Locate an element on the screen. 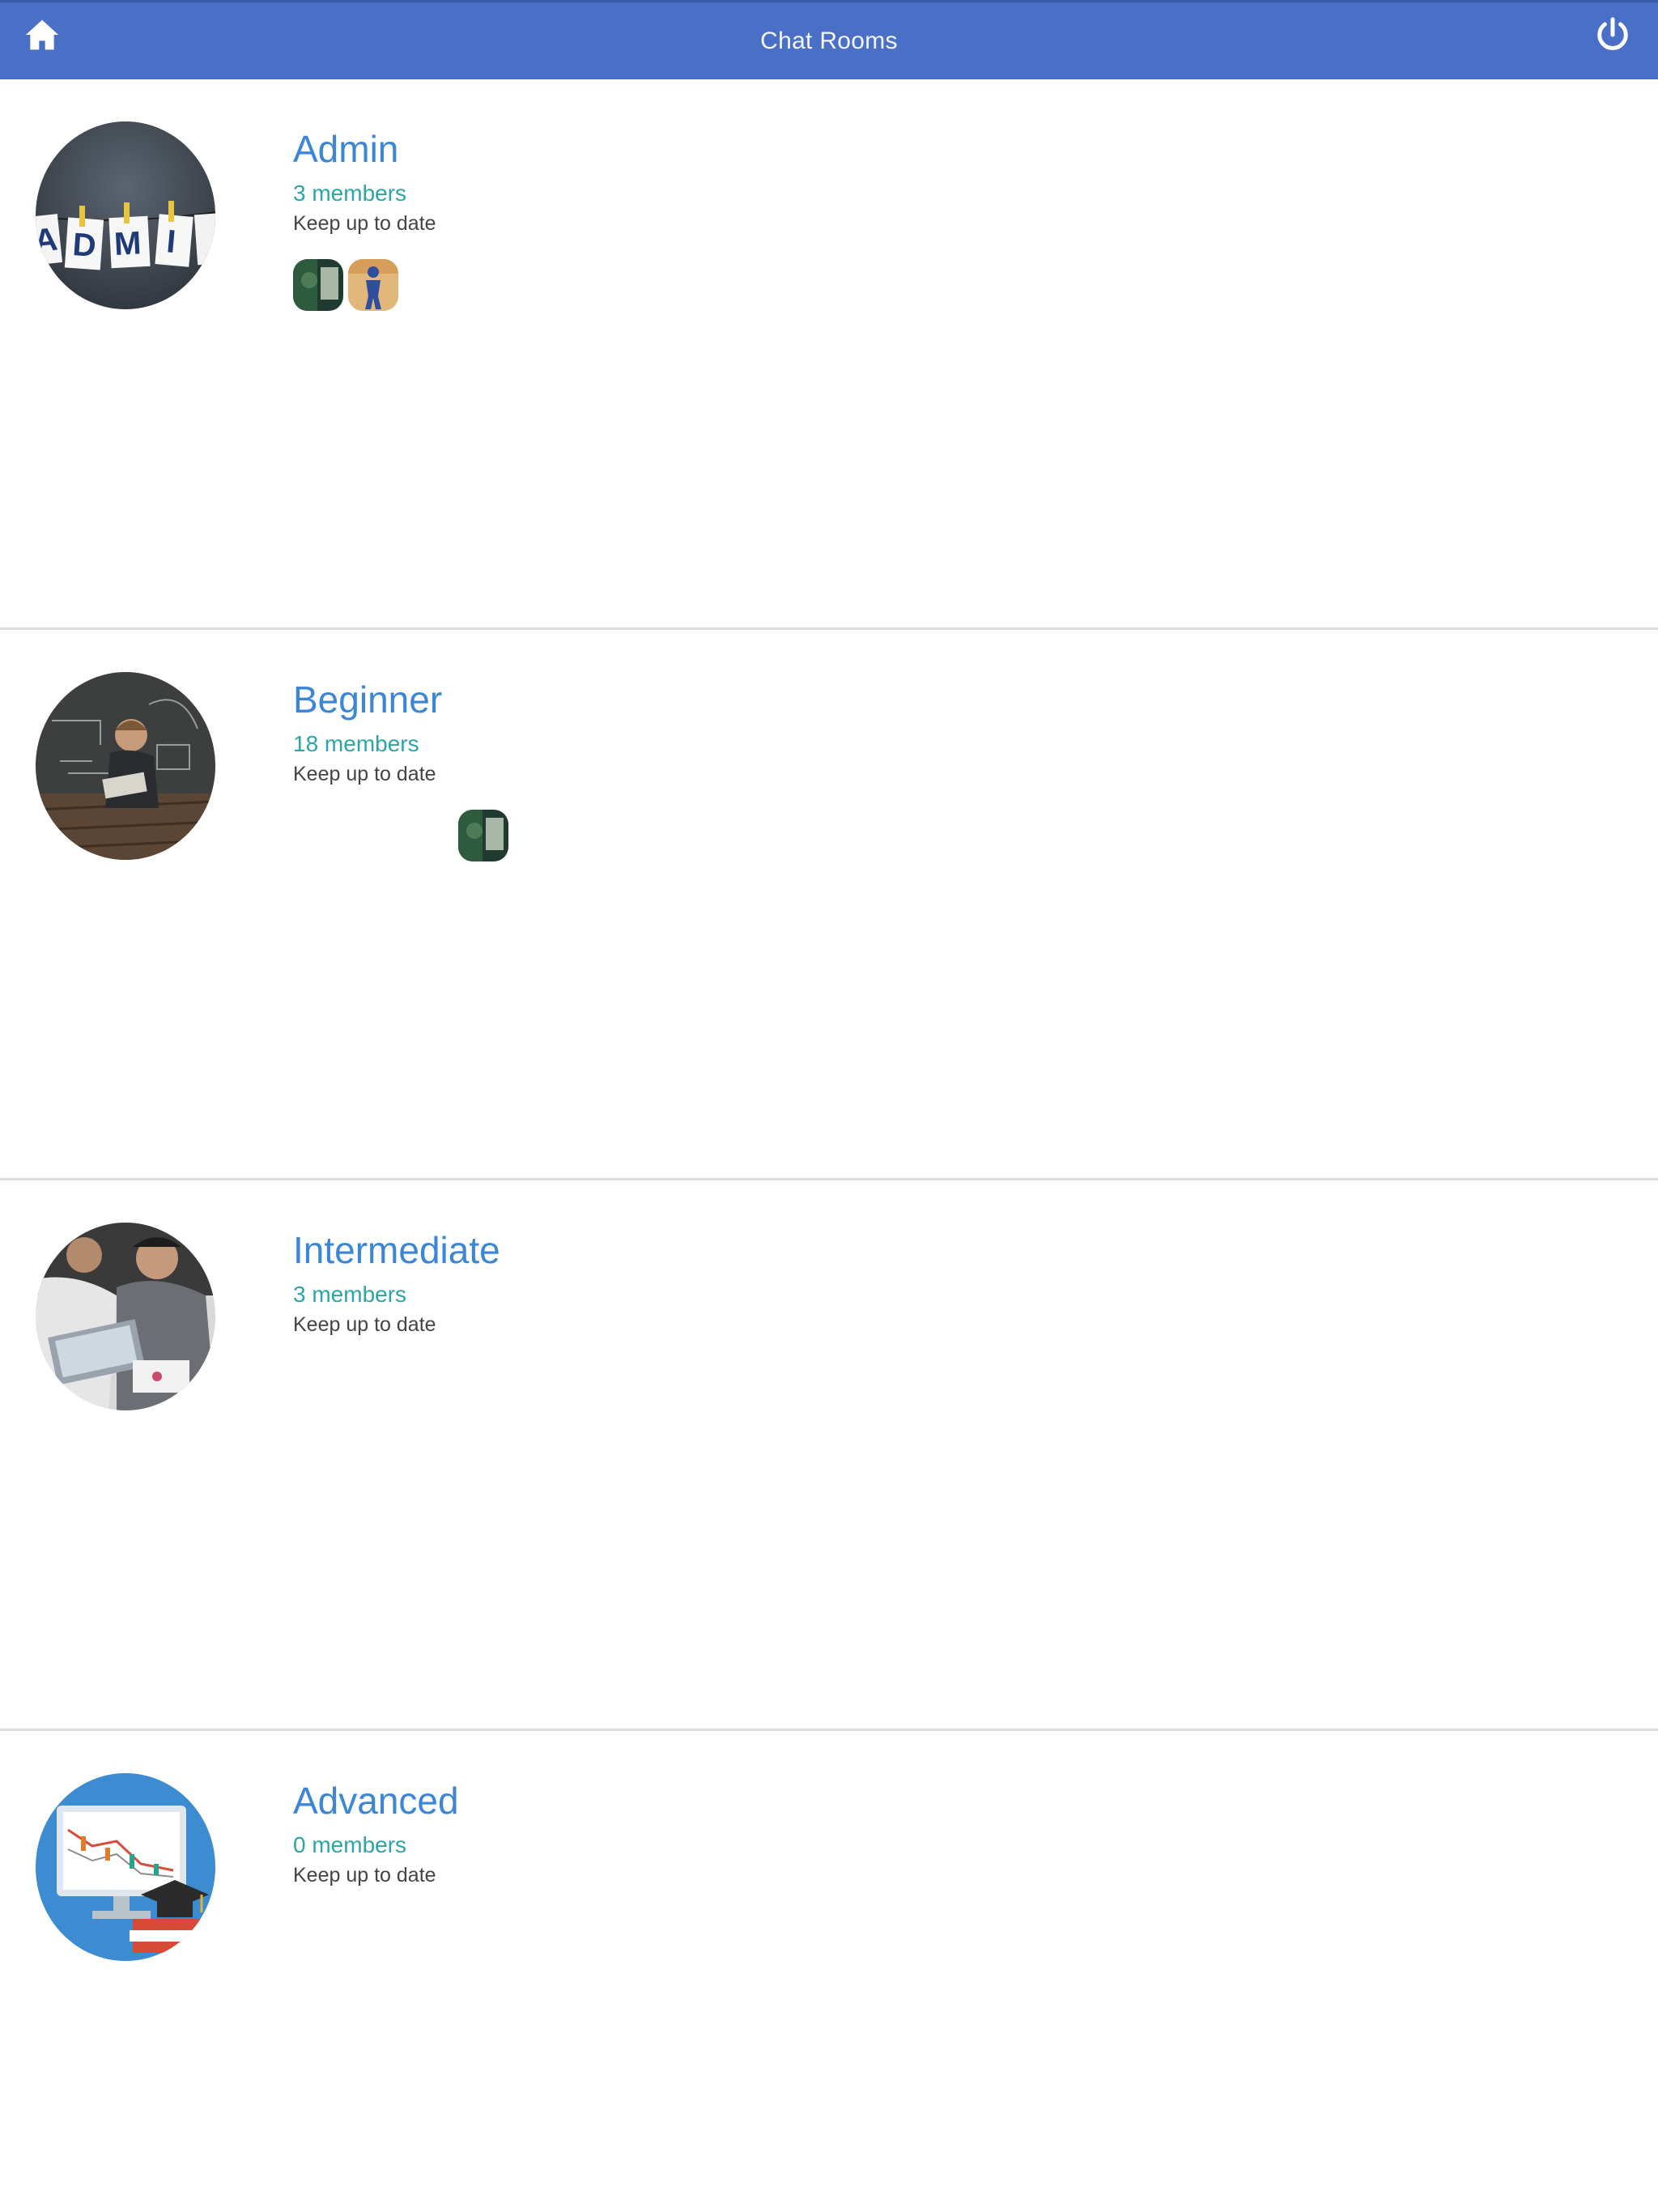 This screenshot has width=1658, height=2212. member-count: 18 members is located at coordinates (356, 744).